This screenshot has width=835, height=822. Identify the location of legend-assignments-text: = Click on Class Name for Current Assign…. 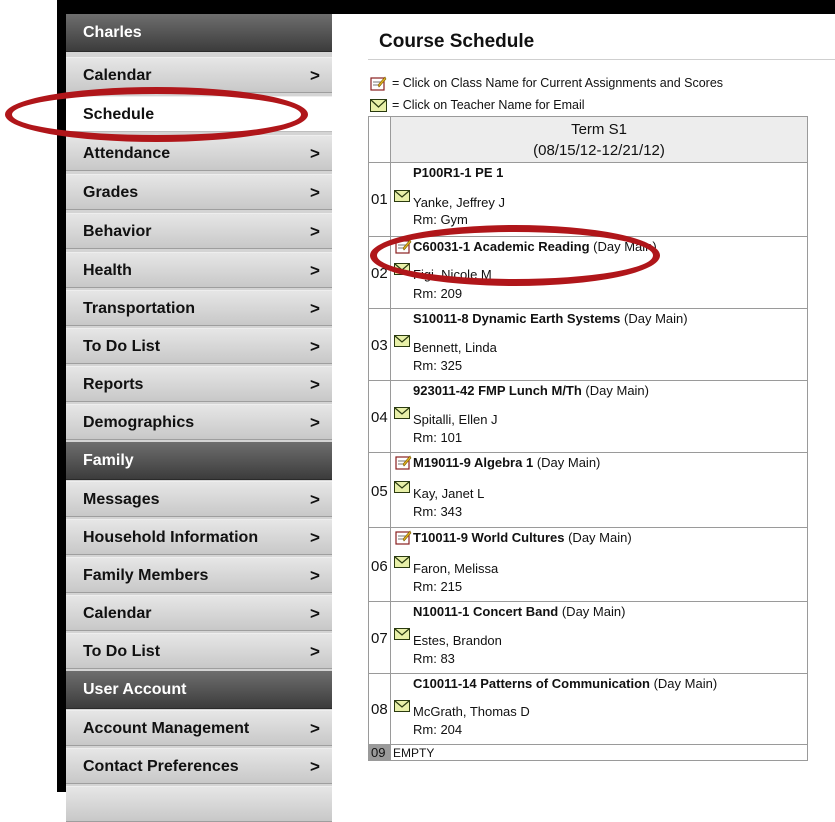
(558, 83).